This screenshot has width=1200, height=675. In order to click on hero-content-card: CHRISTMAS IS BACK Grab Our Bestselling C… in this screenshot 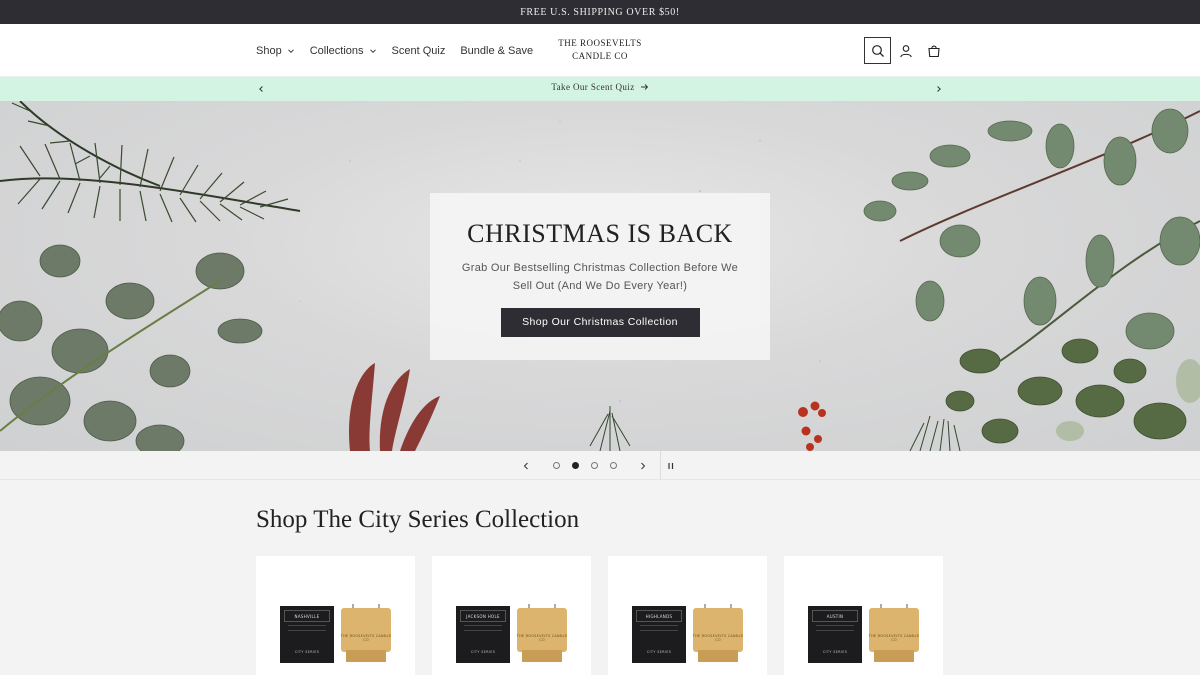, I will do `click(600, 276)`.